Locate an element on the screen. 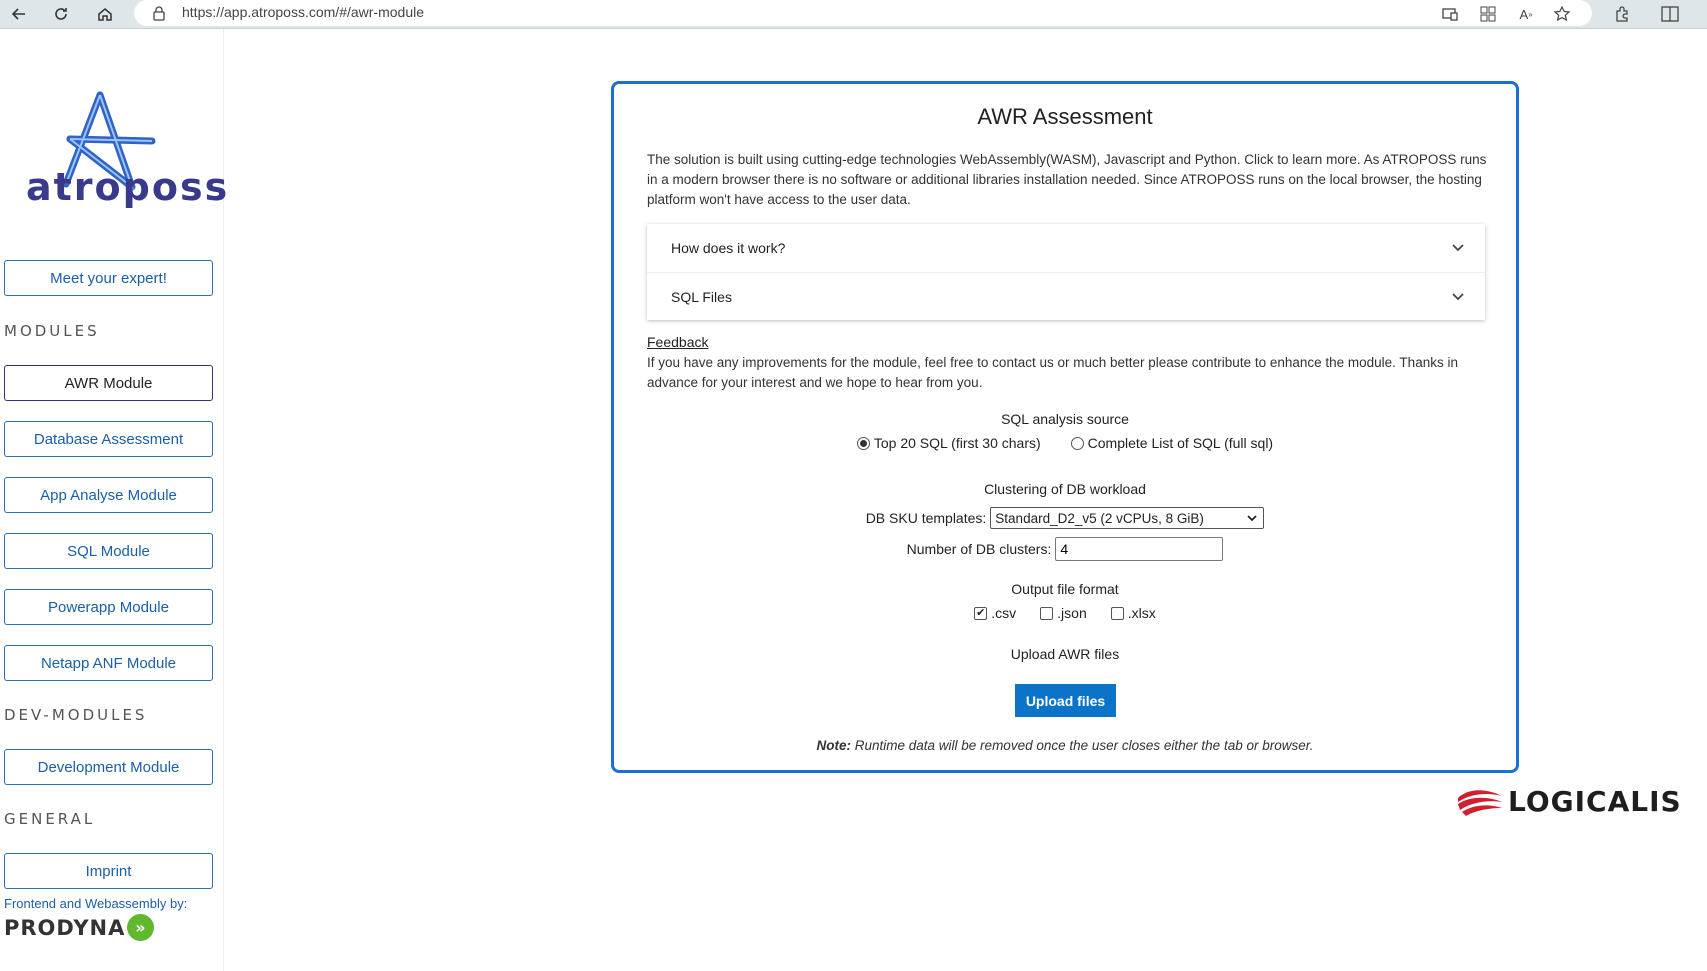 Image resolution: width=1707 pixels, height=971 pixels. atroposs-logo-icon is located at coordinates (109, 141).